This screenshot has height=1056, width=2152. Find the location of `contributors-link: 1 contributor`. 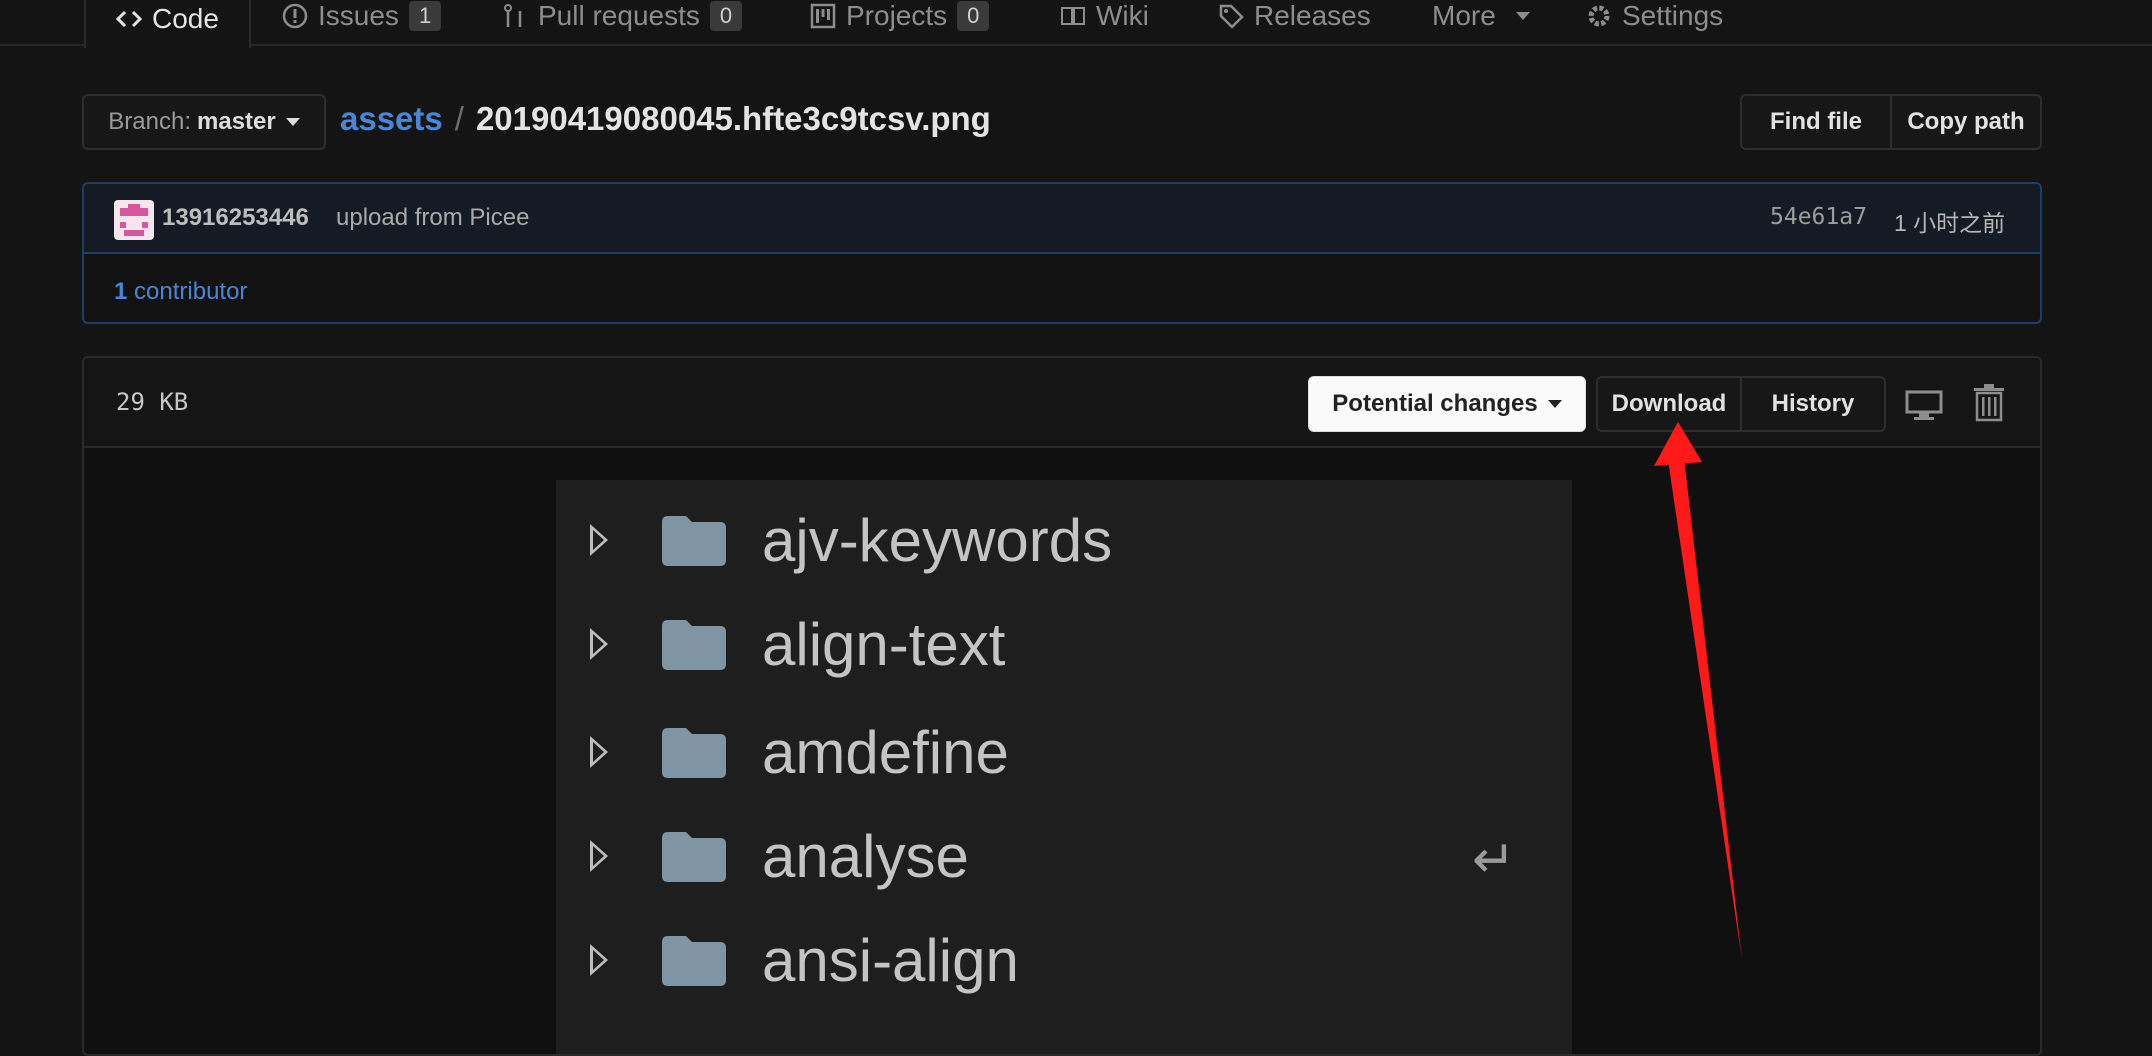

contributors-link: 1 contributor is located at coordinates (180, 292).